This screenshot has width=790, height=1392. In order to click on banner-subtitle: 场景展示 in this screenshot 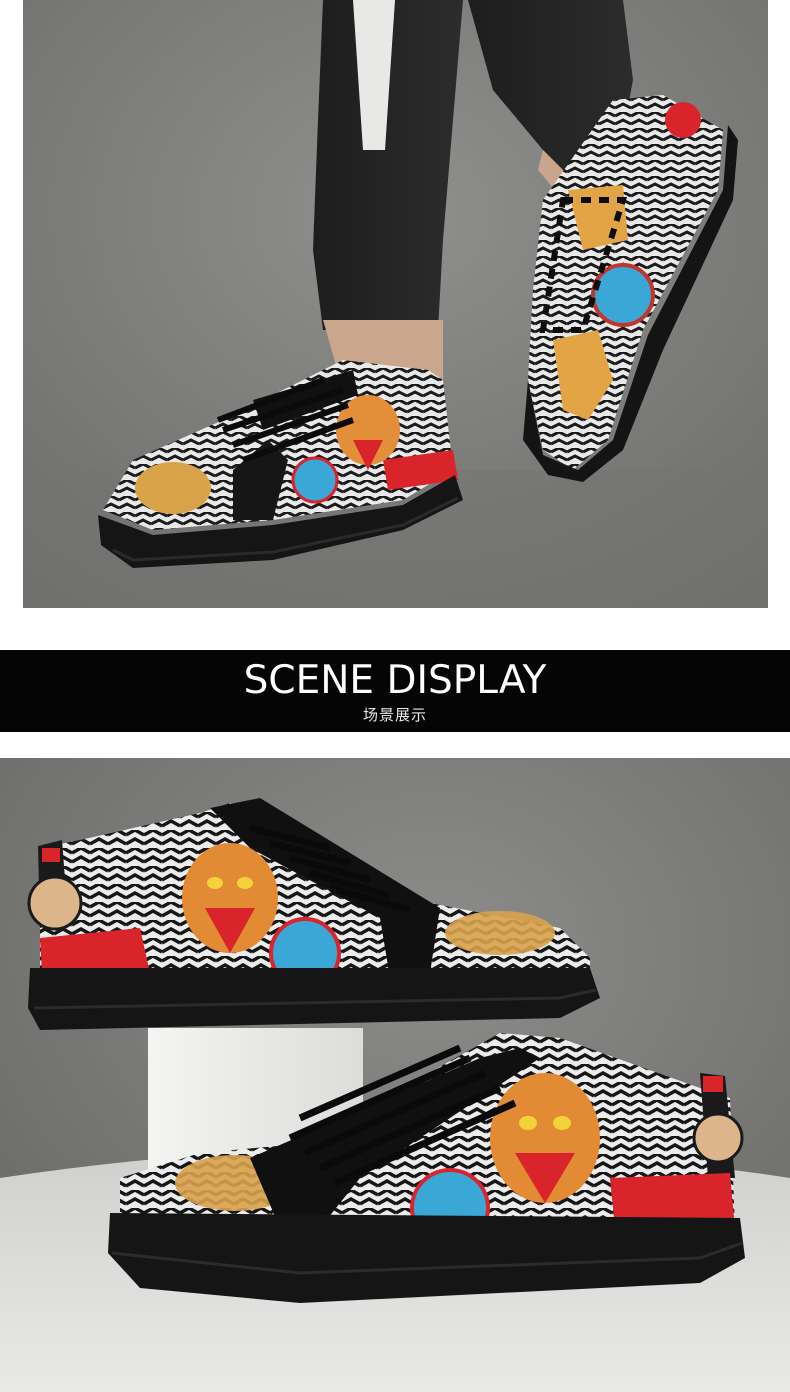, I will do `click(394, 715)`.